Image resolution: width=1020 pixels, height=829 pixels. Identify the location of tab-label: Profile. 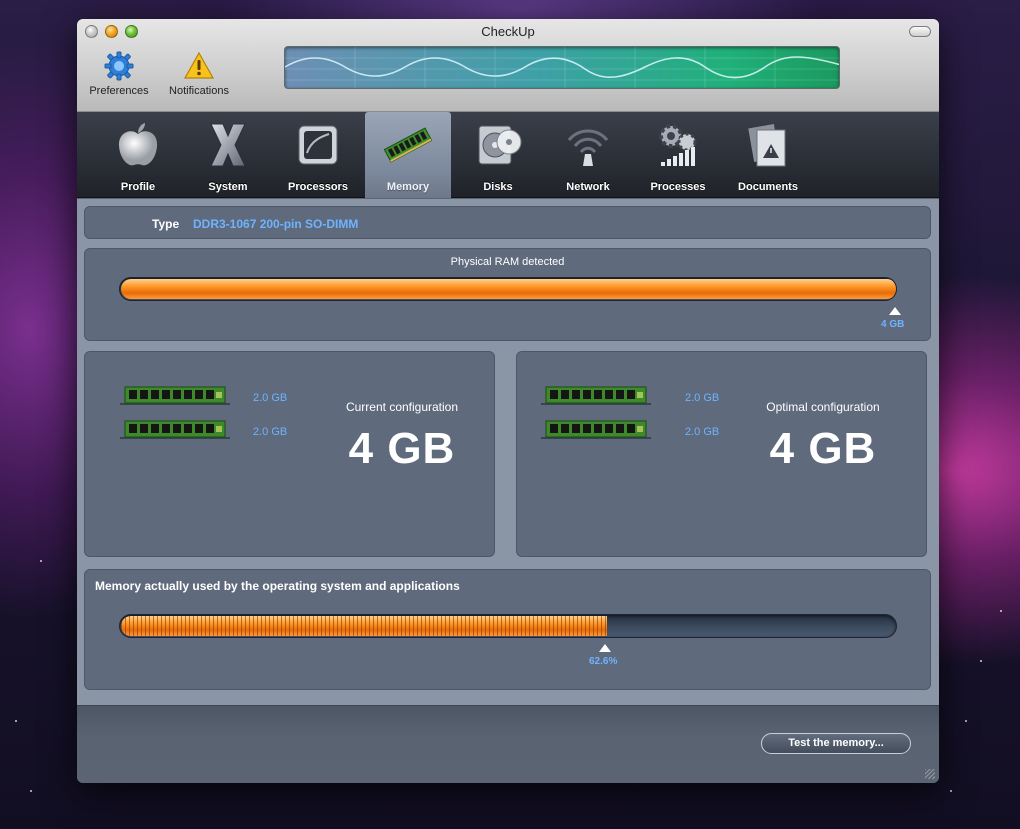
(138, 187).